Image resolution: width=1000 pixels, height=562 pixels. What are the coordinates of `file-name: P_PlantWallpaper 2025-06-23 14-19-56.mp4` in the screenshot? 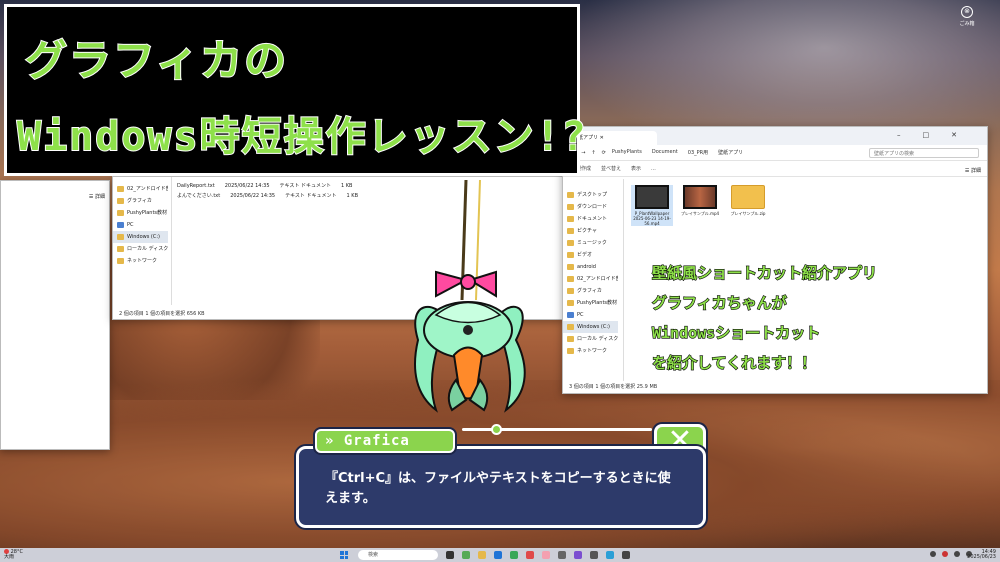 It's located at (652, 218).